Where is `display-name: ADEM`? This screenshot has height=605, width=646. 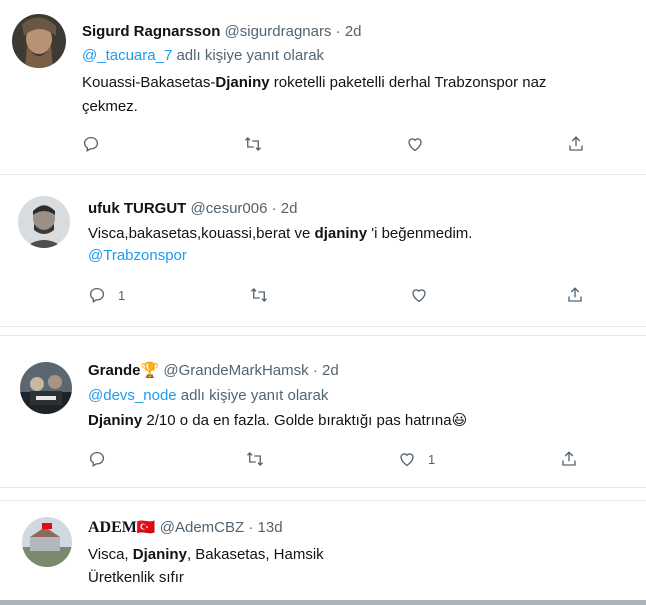 display-name: ADEM is located at coordinates (112, 527).